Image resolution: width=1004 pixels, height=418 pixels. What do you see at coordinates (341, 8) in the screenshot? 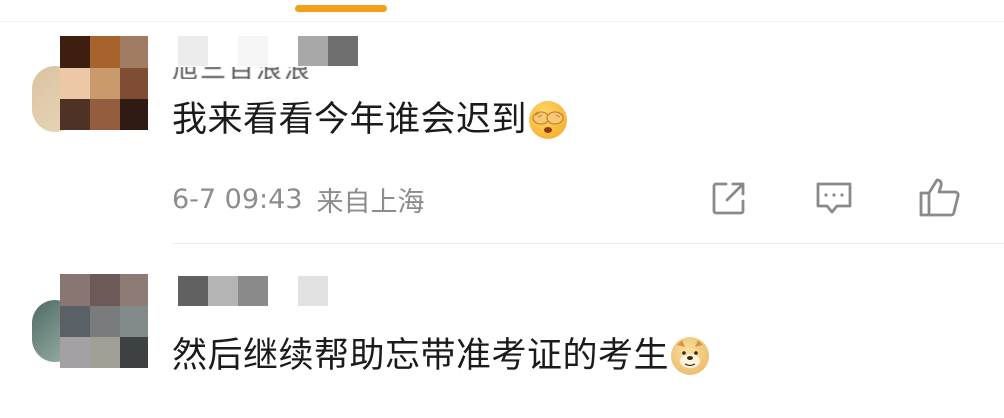
I see `active-tab-indicator` at bounding box center [341, 8].